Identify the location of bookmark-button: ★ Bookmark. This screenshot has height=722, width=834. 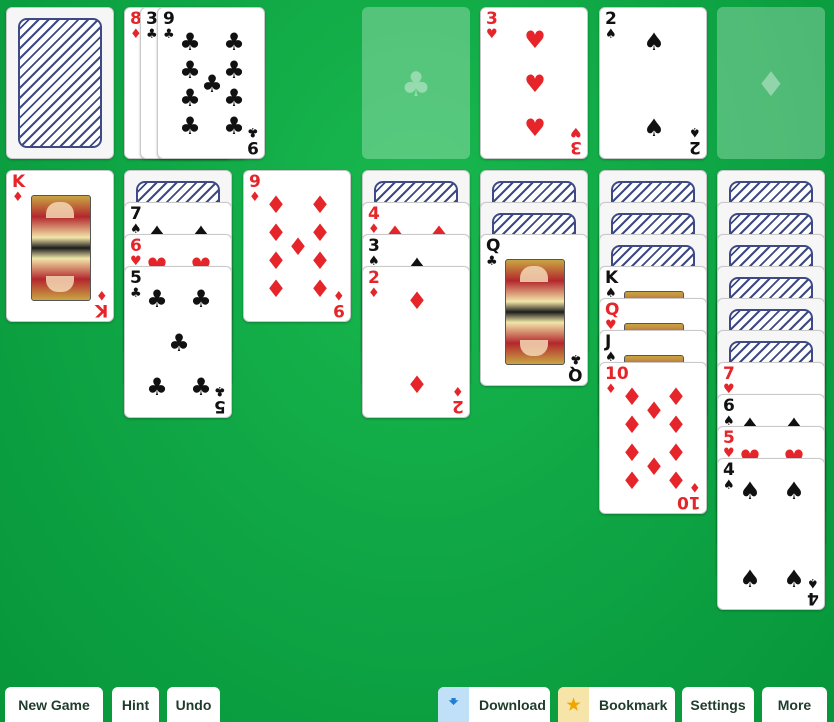
(616, 704).